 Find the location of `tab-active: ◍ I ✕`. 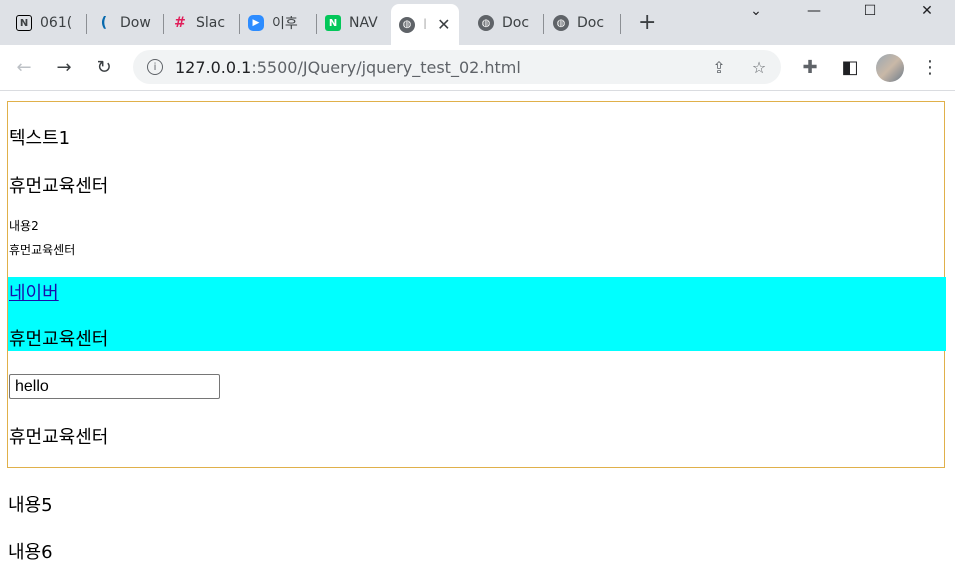

tab-active: ◍ I ✕ is located at coordinates (425, 24).